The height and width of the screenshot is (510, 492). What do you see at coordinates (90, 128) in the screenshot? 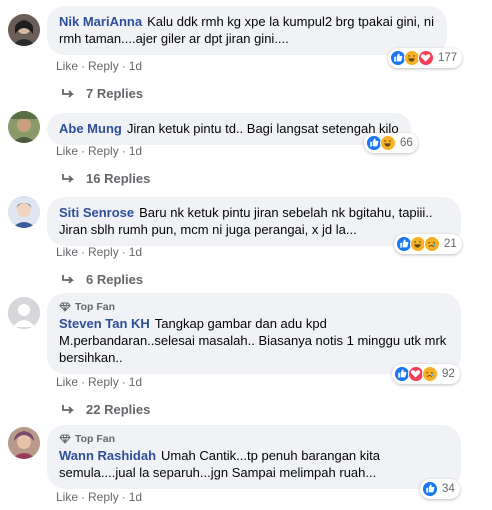
I see `comment-author: Abe Mung` at bounding box center [90, 128].